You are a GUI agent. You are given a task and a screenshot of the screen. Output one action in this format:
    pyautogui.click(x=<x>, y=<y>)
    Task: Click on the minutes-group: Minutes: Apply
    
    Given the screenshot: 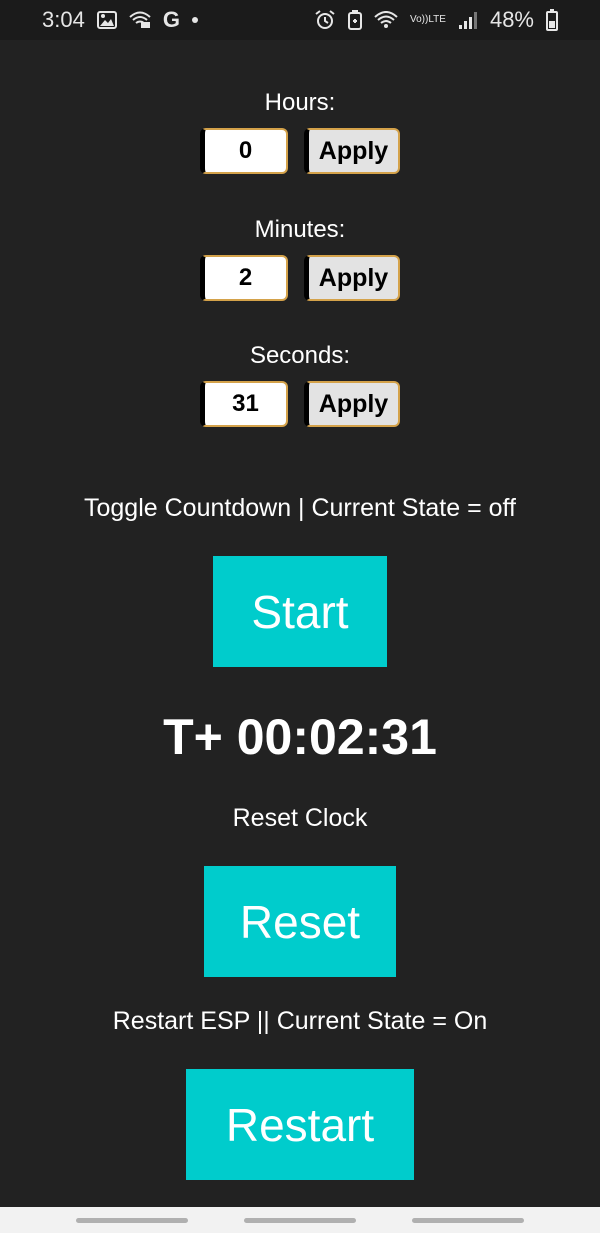 What is the action you would take?
    pyautogui.click(x=300, y=258)
    